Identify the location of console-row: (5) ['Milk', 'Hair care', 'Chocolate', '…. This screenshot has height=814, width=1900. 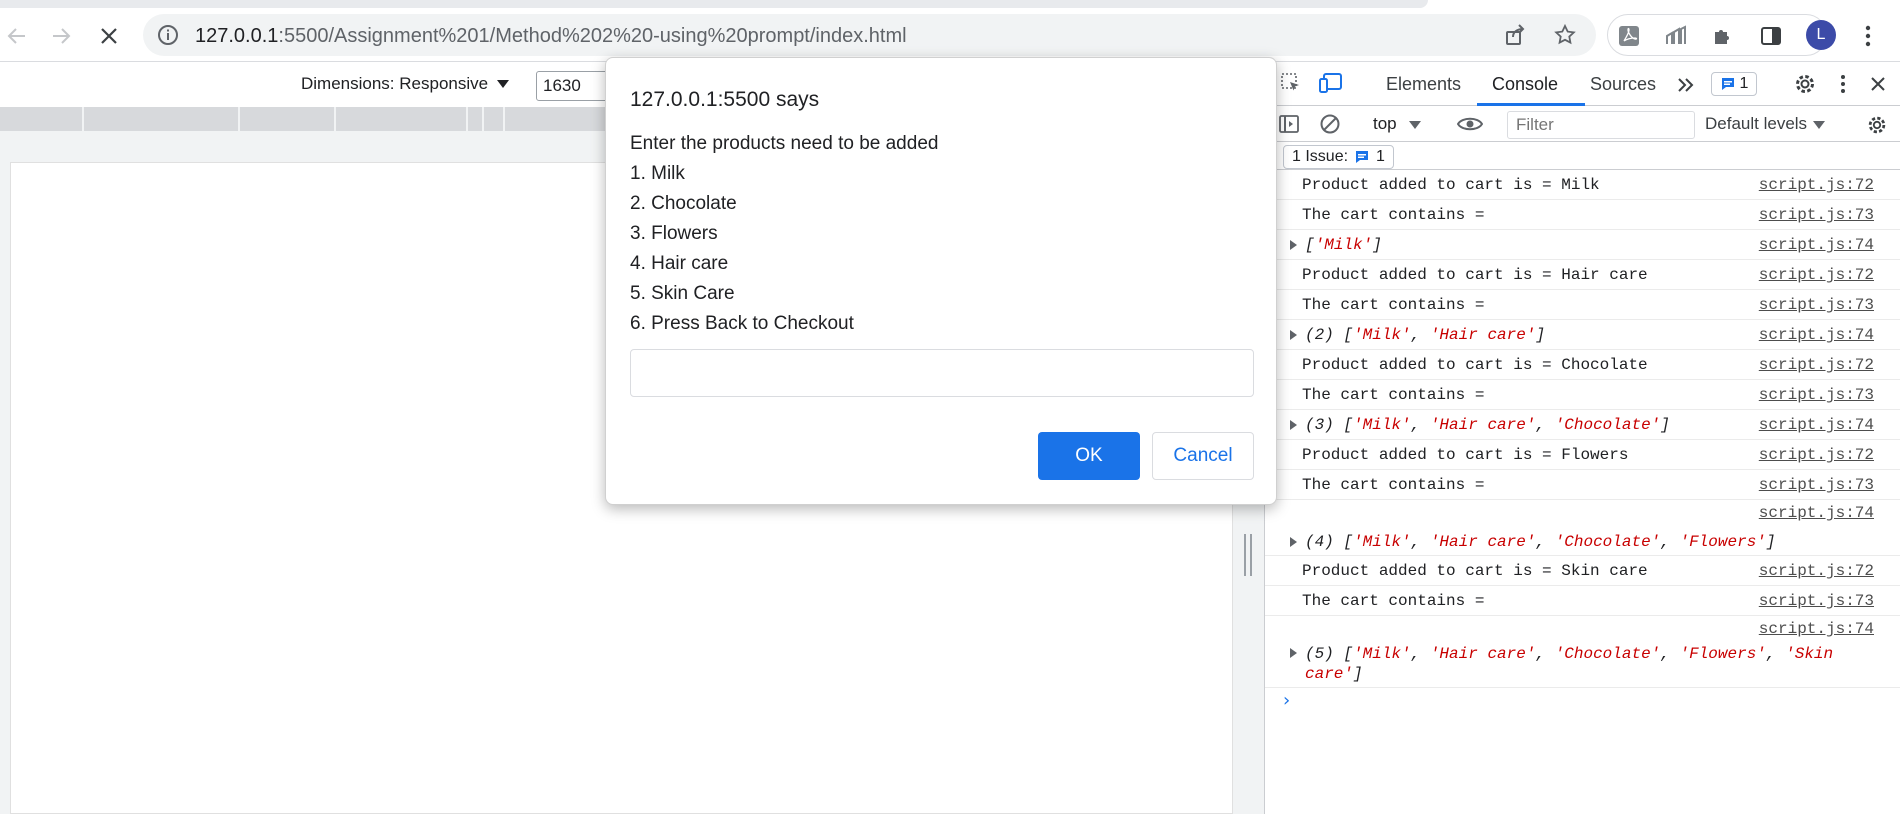
(1582, 652).